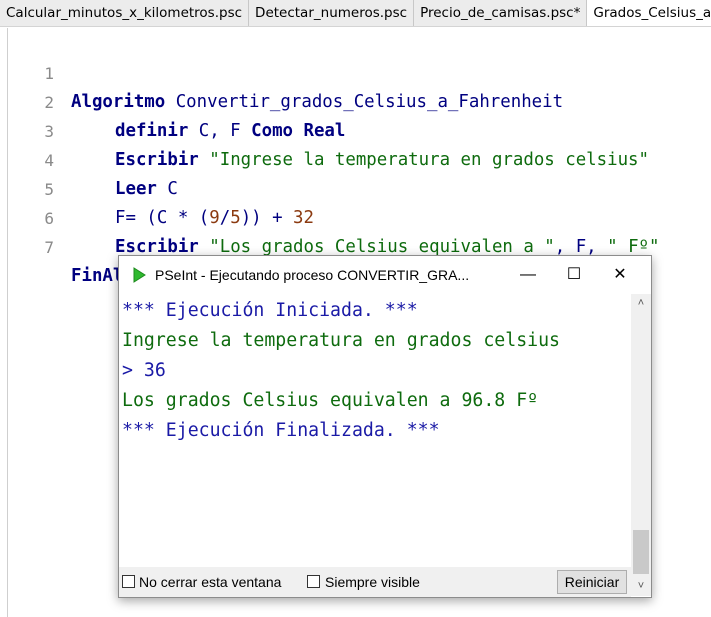 This screenshot has height=617, width=711. What do you see at coordinates (144, 370) in the screenshot?
I see `console-line: > 36` at bounding box center [144, 370].